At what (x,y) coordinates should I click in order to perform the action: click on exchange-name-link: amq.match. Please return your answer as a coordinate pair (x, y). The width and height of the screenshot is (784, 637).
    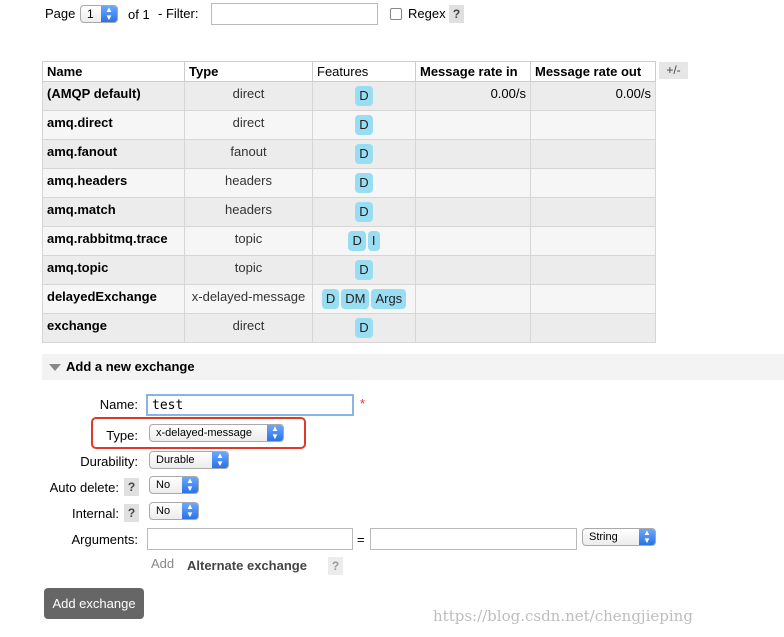
    Looking at the image, I should click on (113, 212).